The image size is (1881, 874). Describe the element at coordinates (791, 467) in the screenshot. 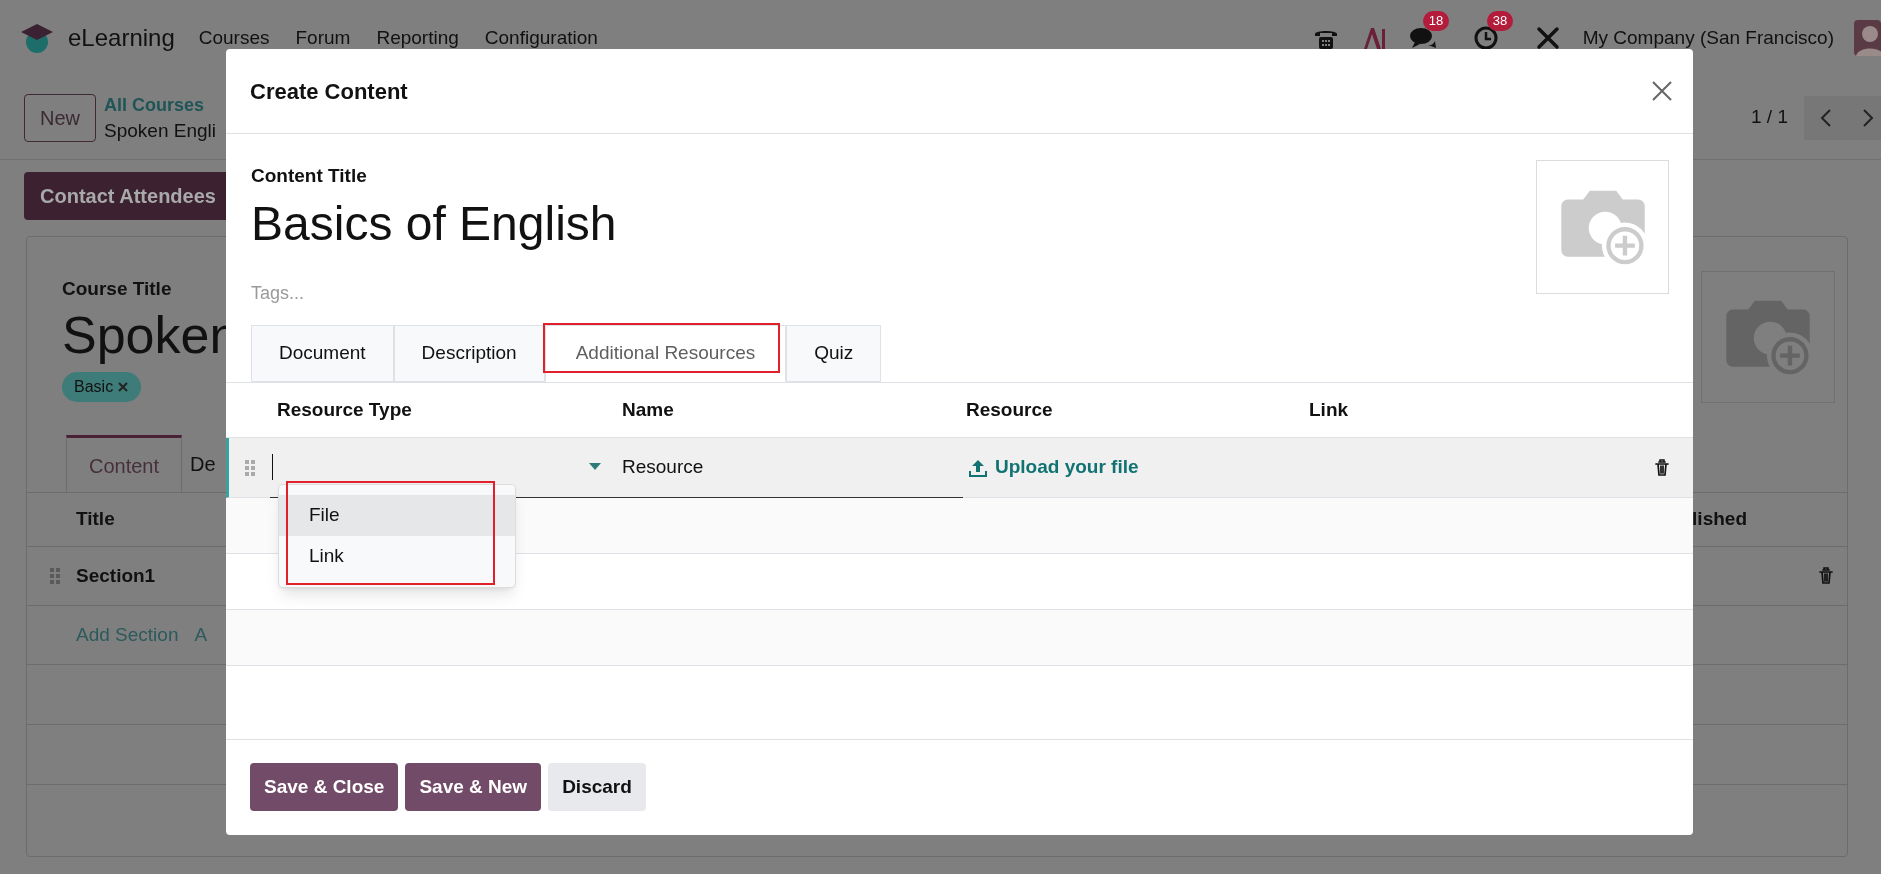

I see `name-field: Resource` at that location.